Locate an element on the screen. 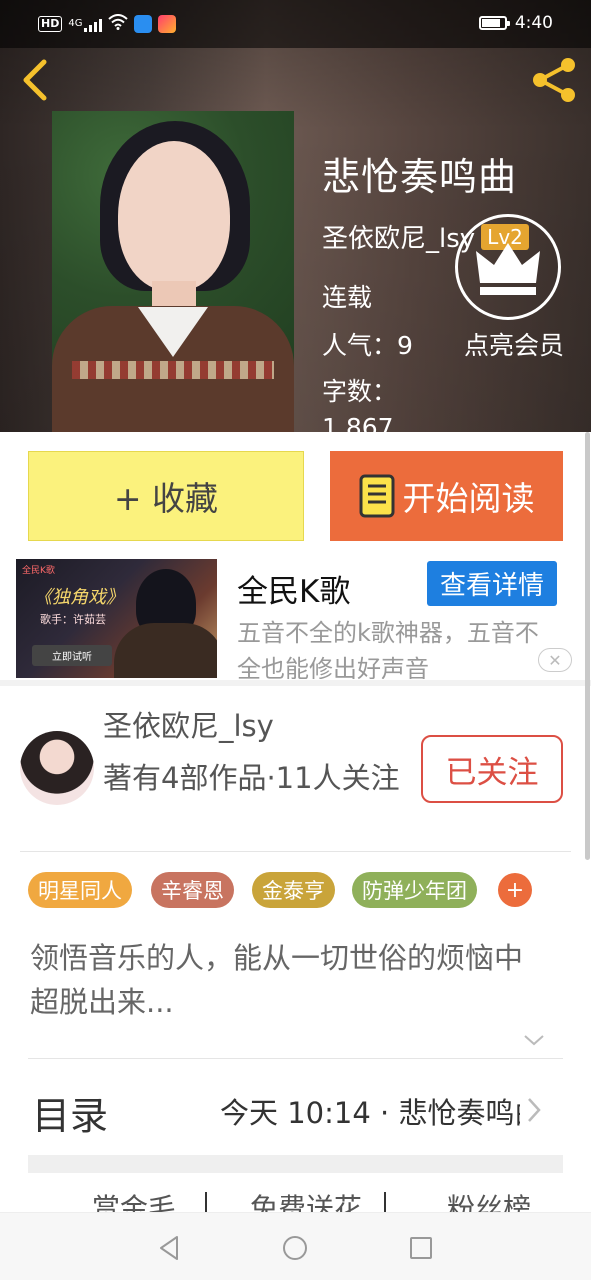 Image resolution: width=591 pixels, height=1280 pixels. book-icon is located at coordinates (376, 496).